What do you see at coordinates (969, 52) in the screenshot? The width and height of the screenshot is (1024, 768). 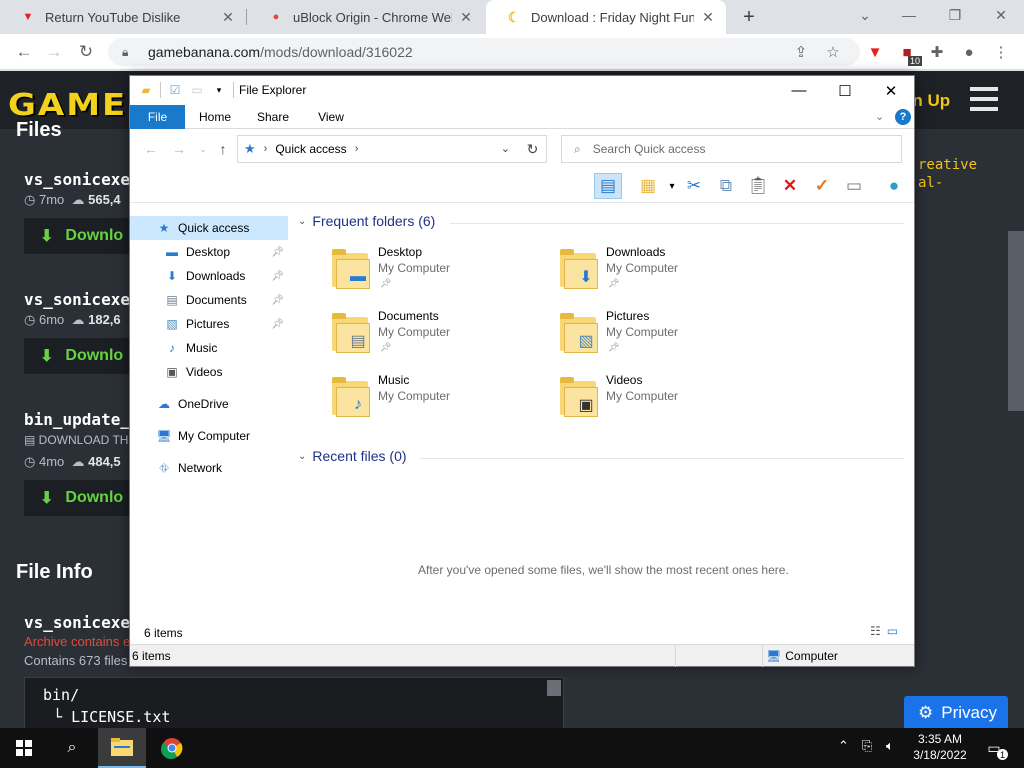 I see `profile-avatar-icon: ●` at bounding box center [969, 52].